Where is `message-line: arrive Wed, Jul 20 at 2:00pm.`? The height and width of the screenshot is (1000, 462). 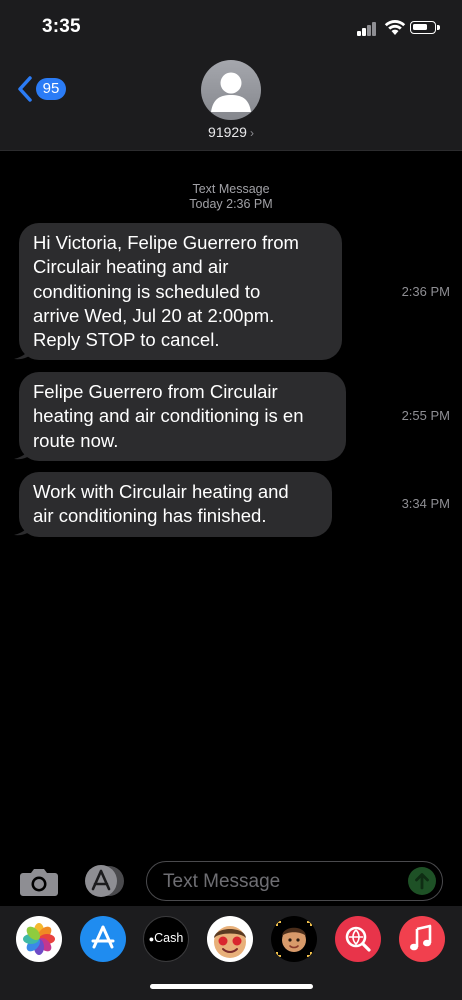 message-line: arrive Wed, Jul 20 at 2:00pm. is located at coordinates (154, 315).